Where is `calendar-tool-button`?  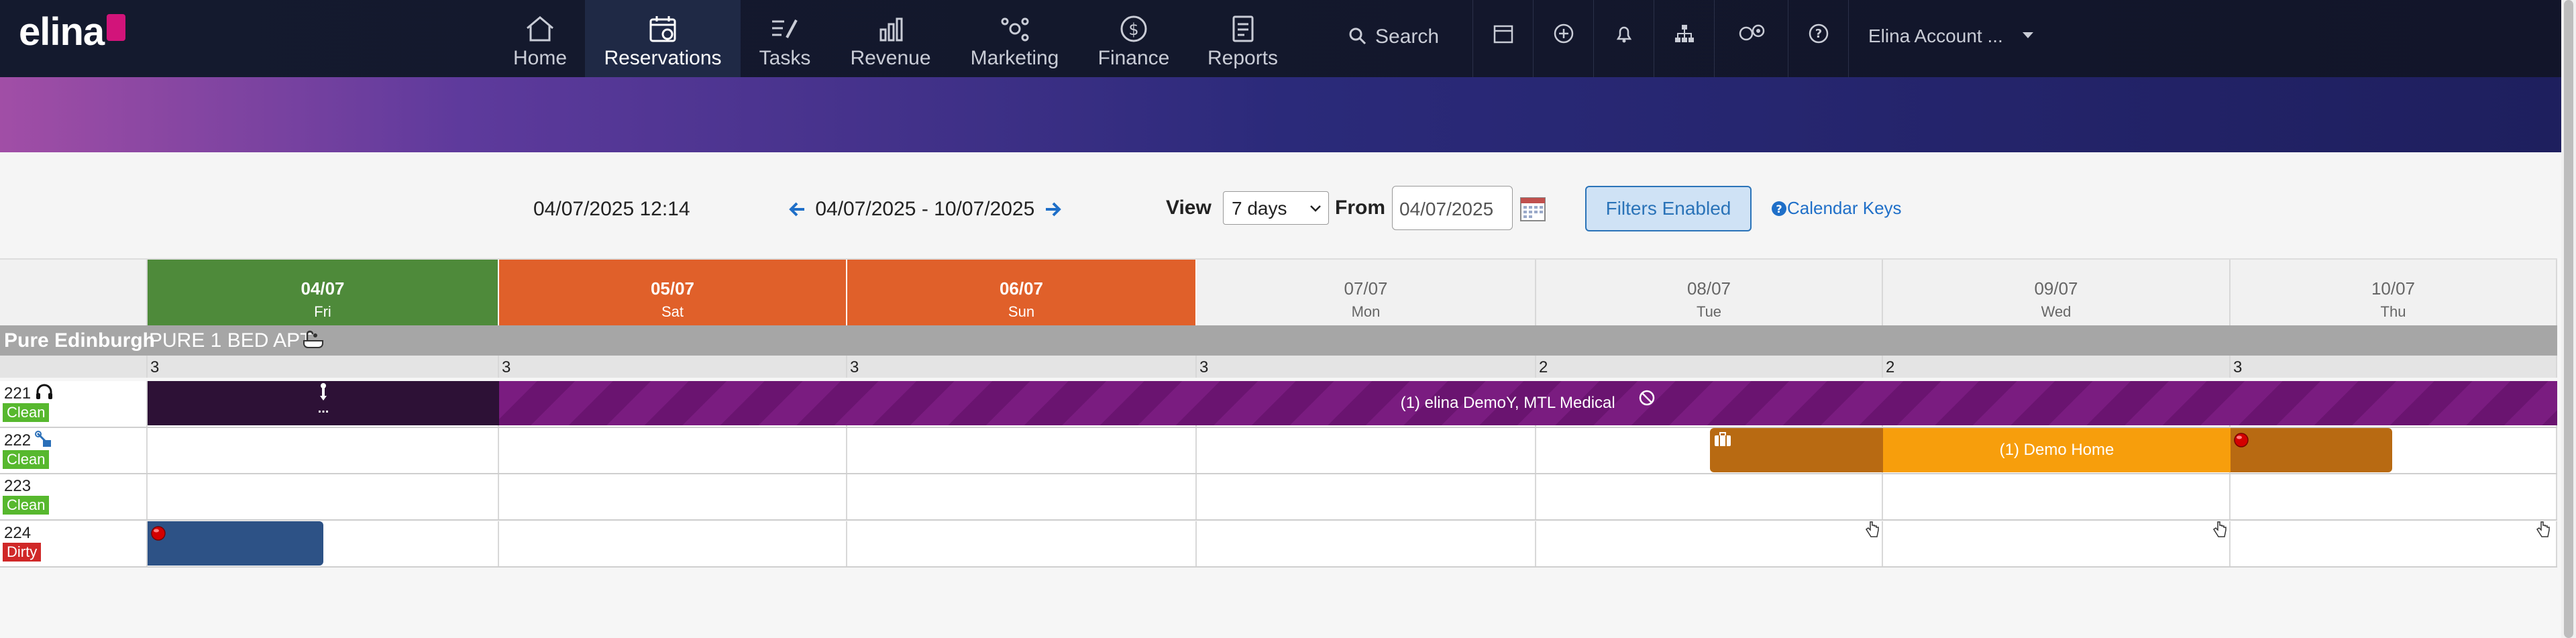
calendar-tool-button is located at coordinates (1502, 39).